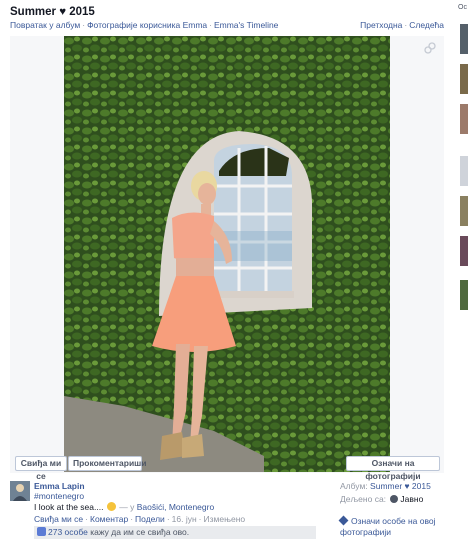  I want to click on photo-comment-button: Прокоментариши, so click(107, 463).